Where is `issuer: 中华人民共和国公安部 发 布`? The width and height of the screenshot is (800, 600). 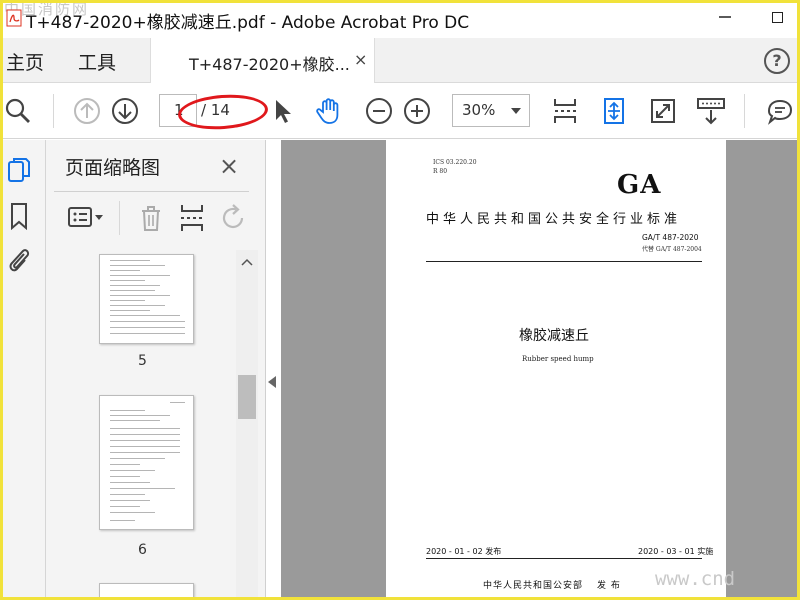
issuer: 中华人民共和国公安部 发 布 is located at coordinates (552, 584).